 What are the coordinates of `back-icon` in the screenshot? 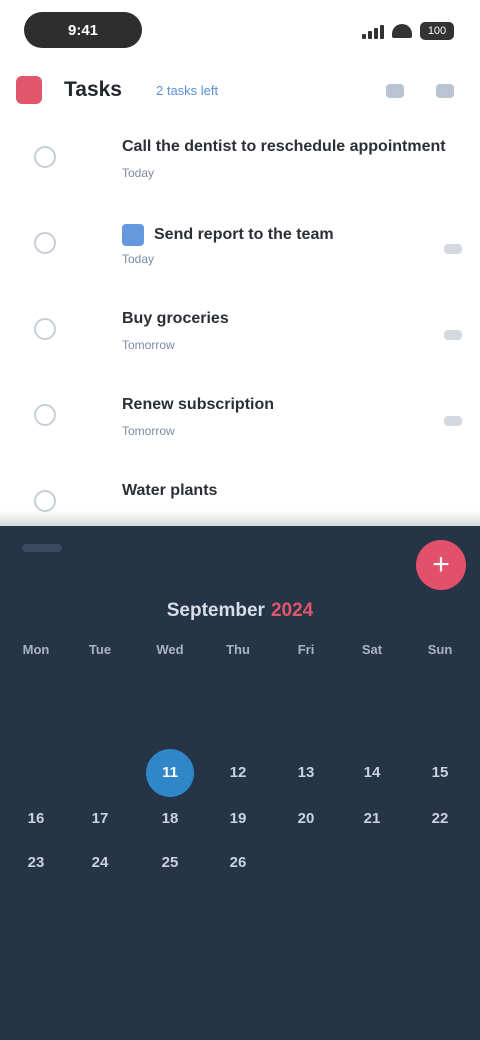 It's located at (29, 90).